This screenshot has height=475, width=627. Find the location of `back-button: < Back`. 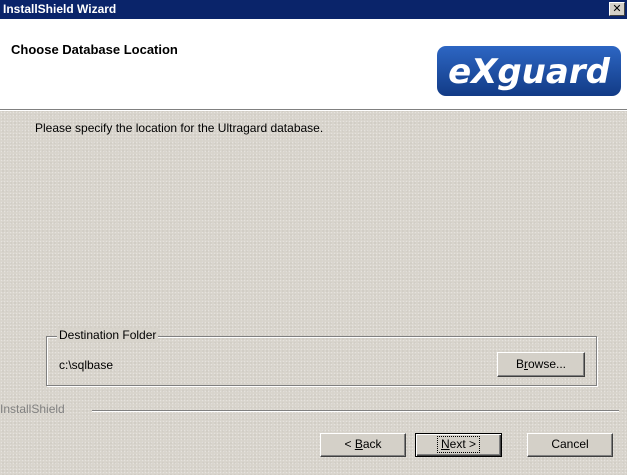

back-button: < Back is located at coordinates (363, 445).